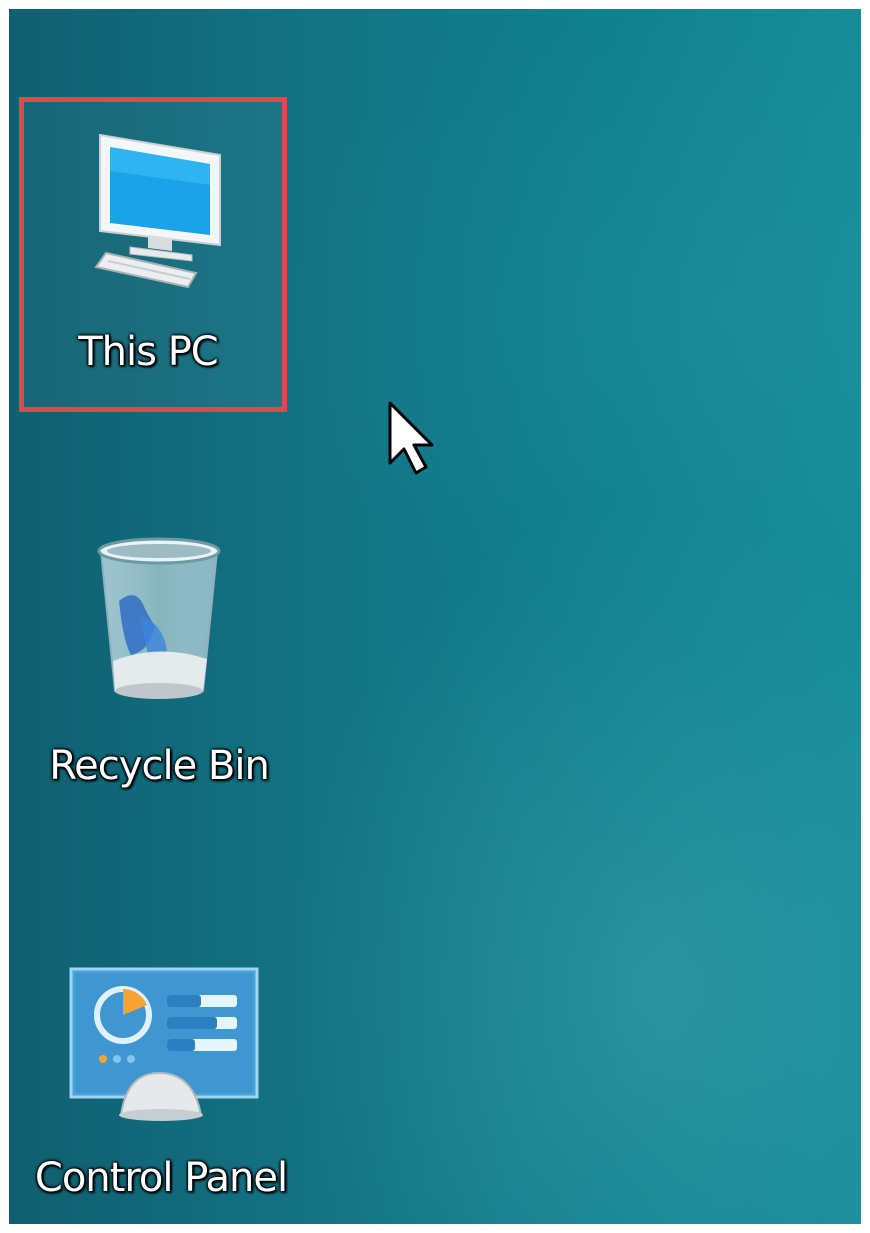  I want to click on recycle-bin-label: Recycle Bin, so click(159, 766).